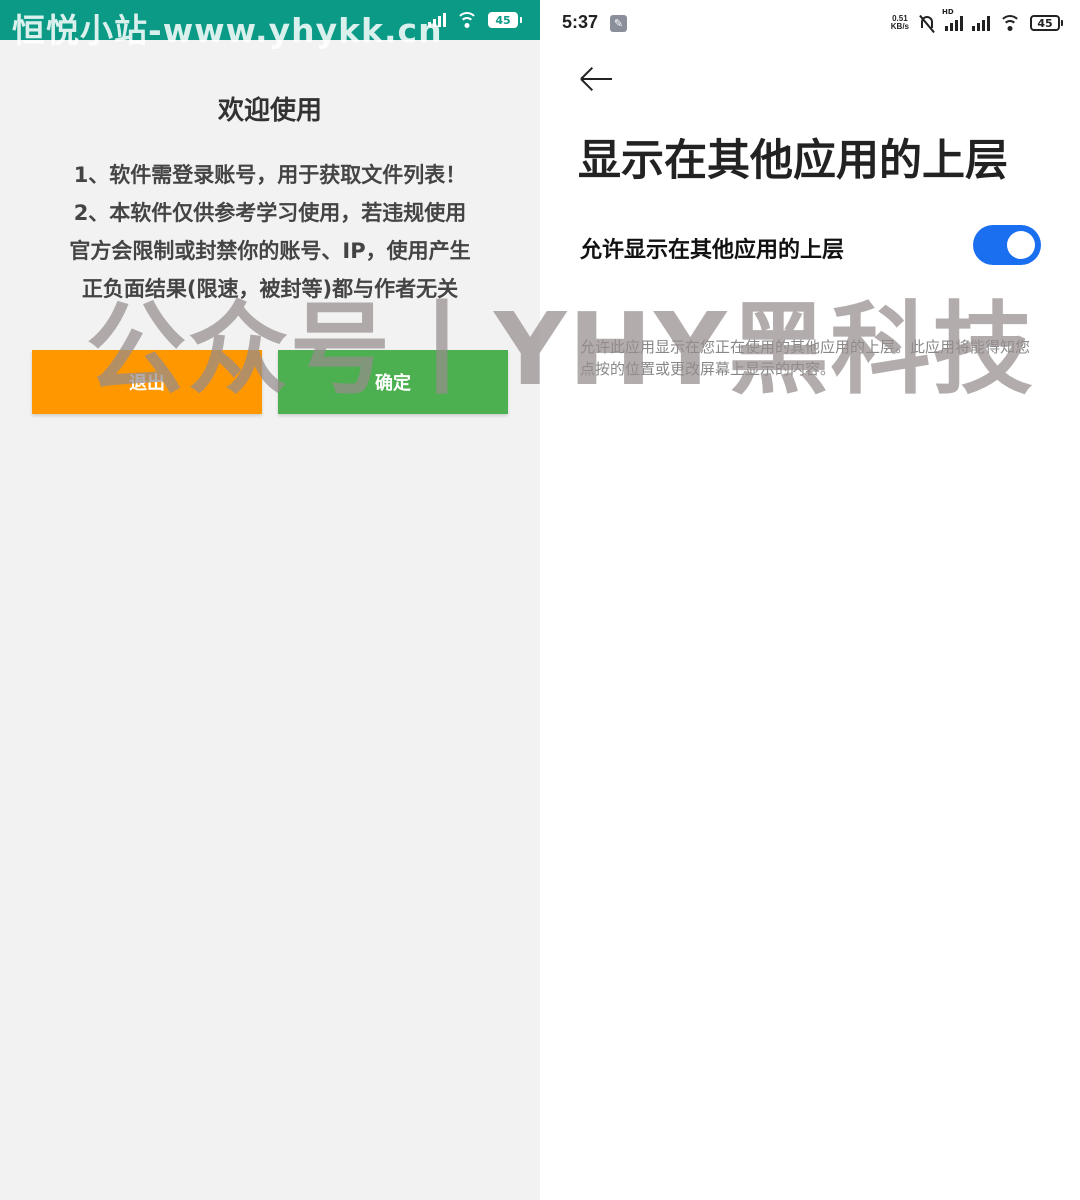 This screenshot has height=1200, width=1080. I want to click on network-speed: 0.51 KB/s, so click(900, 23).